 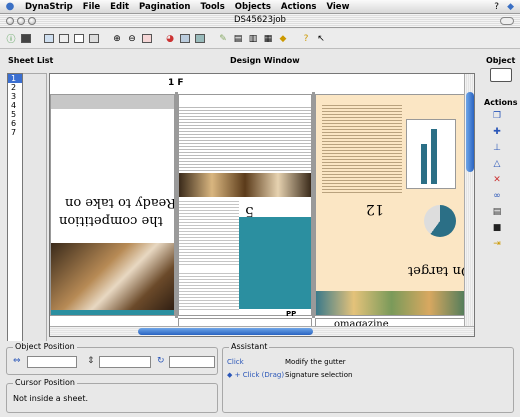 What do you see at coordinates (15, 114) in the screenshot?
I see `sheet-list-item: 5` at bounding box center [15, 114].